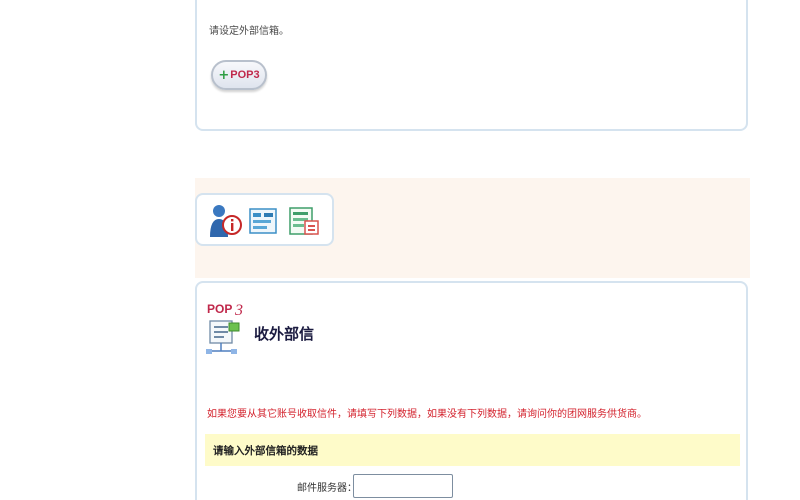 This screenshot has width=800, height=500. I want to click on mail-toolbar, so click(264, 219).